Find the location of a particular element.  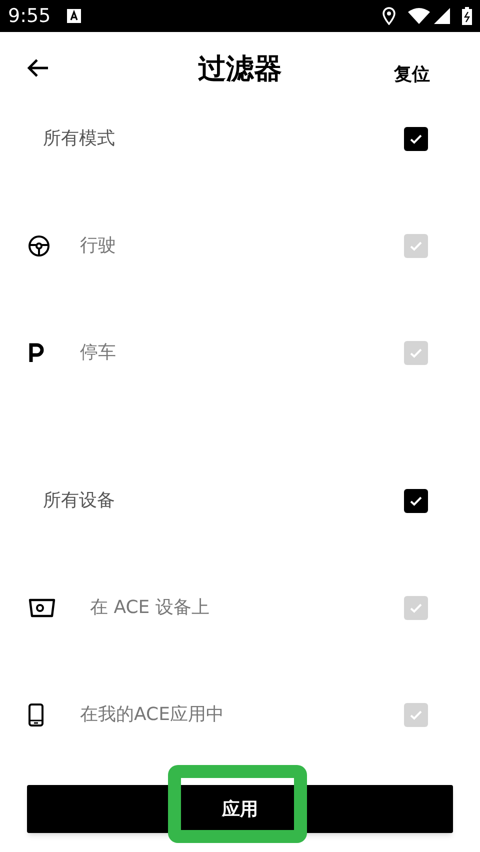

filter-label: 在 ACE 设备上 is located at coordinates (149, 608).